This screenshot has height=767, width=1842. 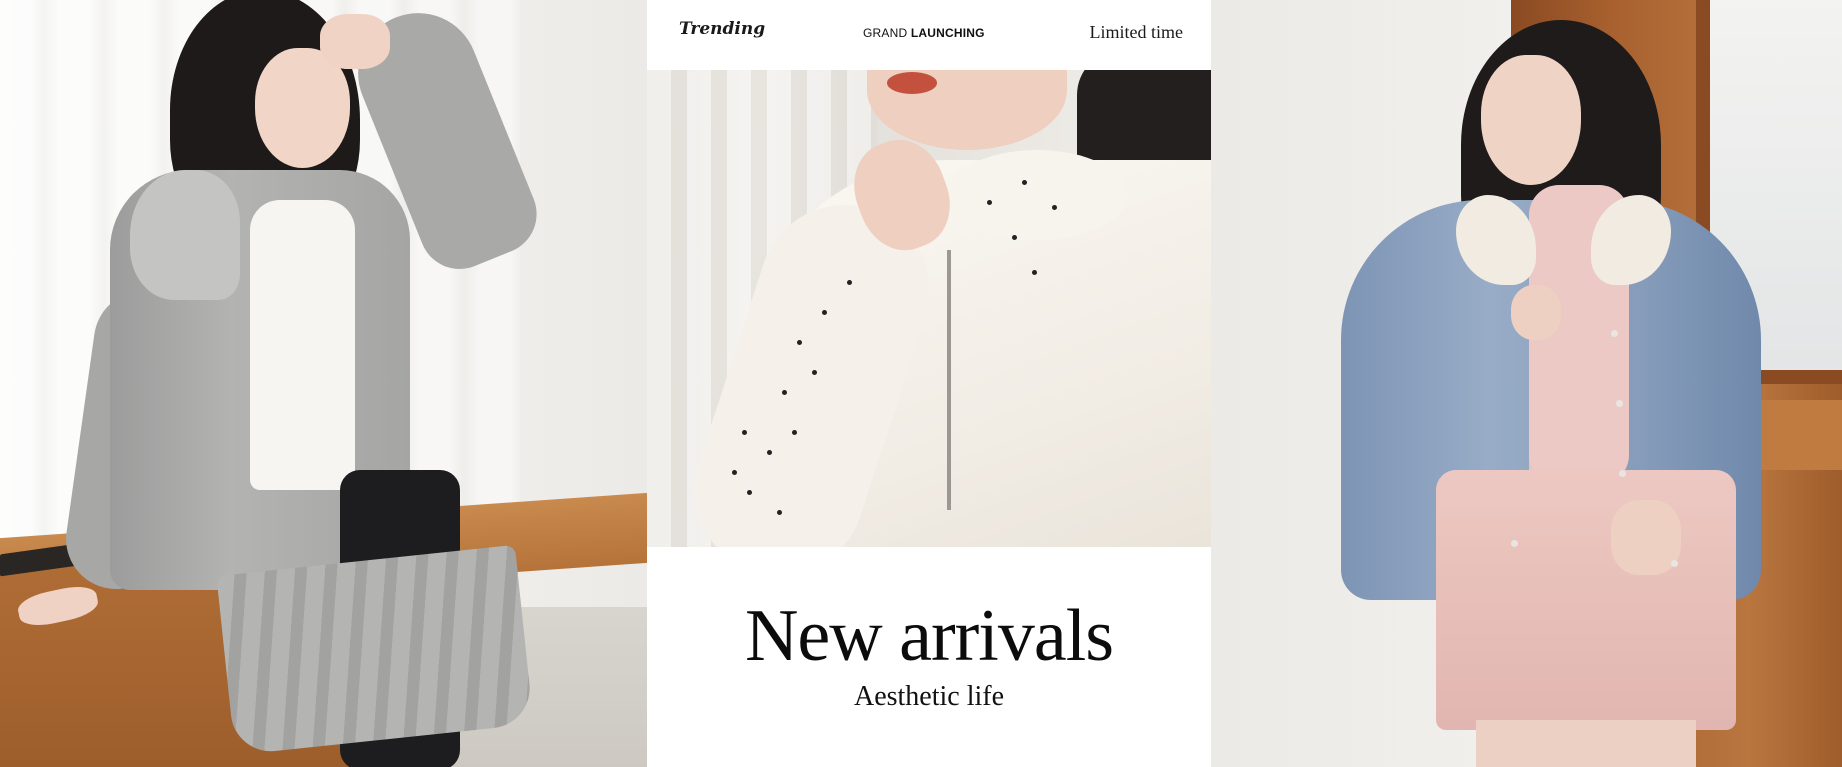 I want to click on headline-area: New arrivals Aesthetic life, so click(x=929, y=657).